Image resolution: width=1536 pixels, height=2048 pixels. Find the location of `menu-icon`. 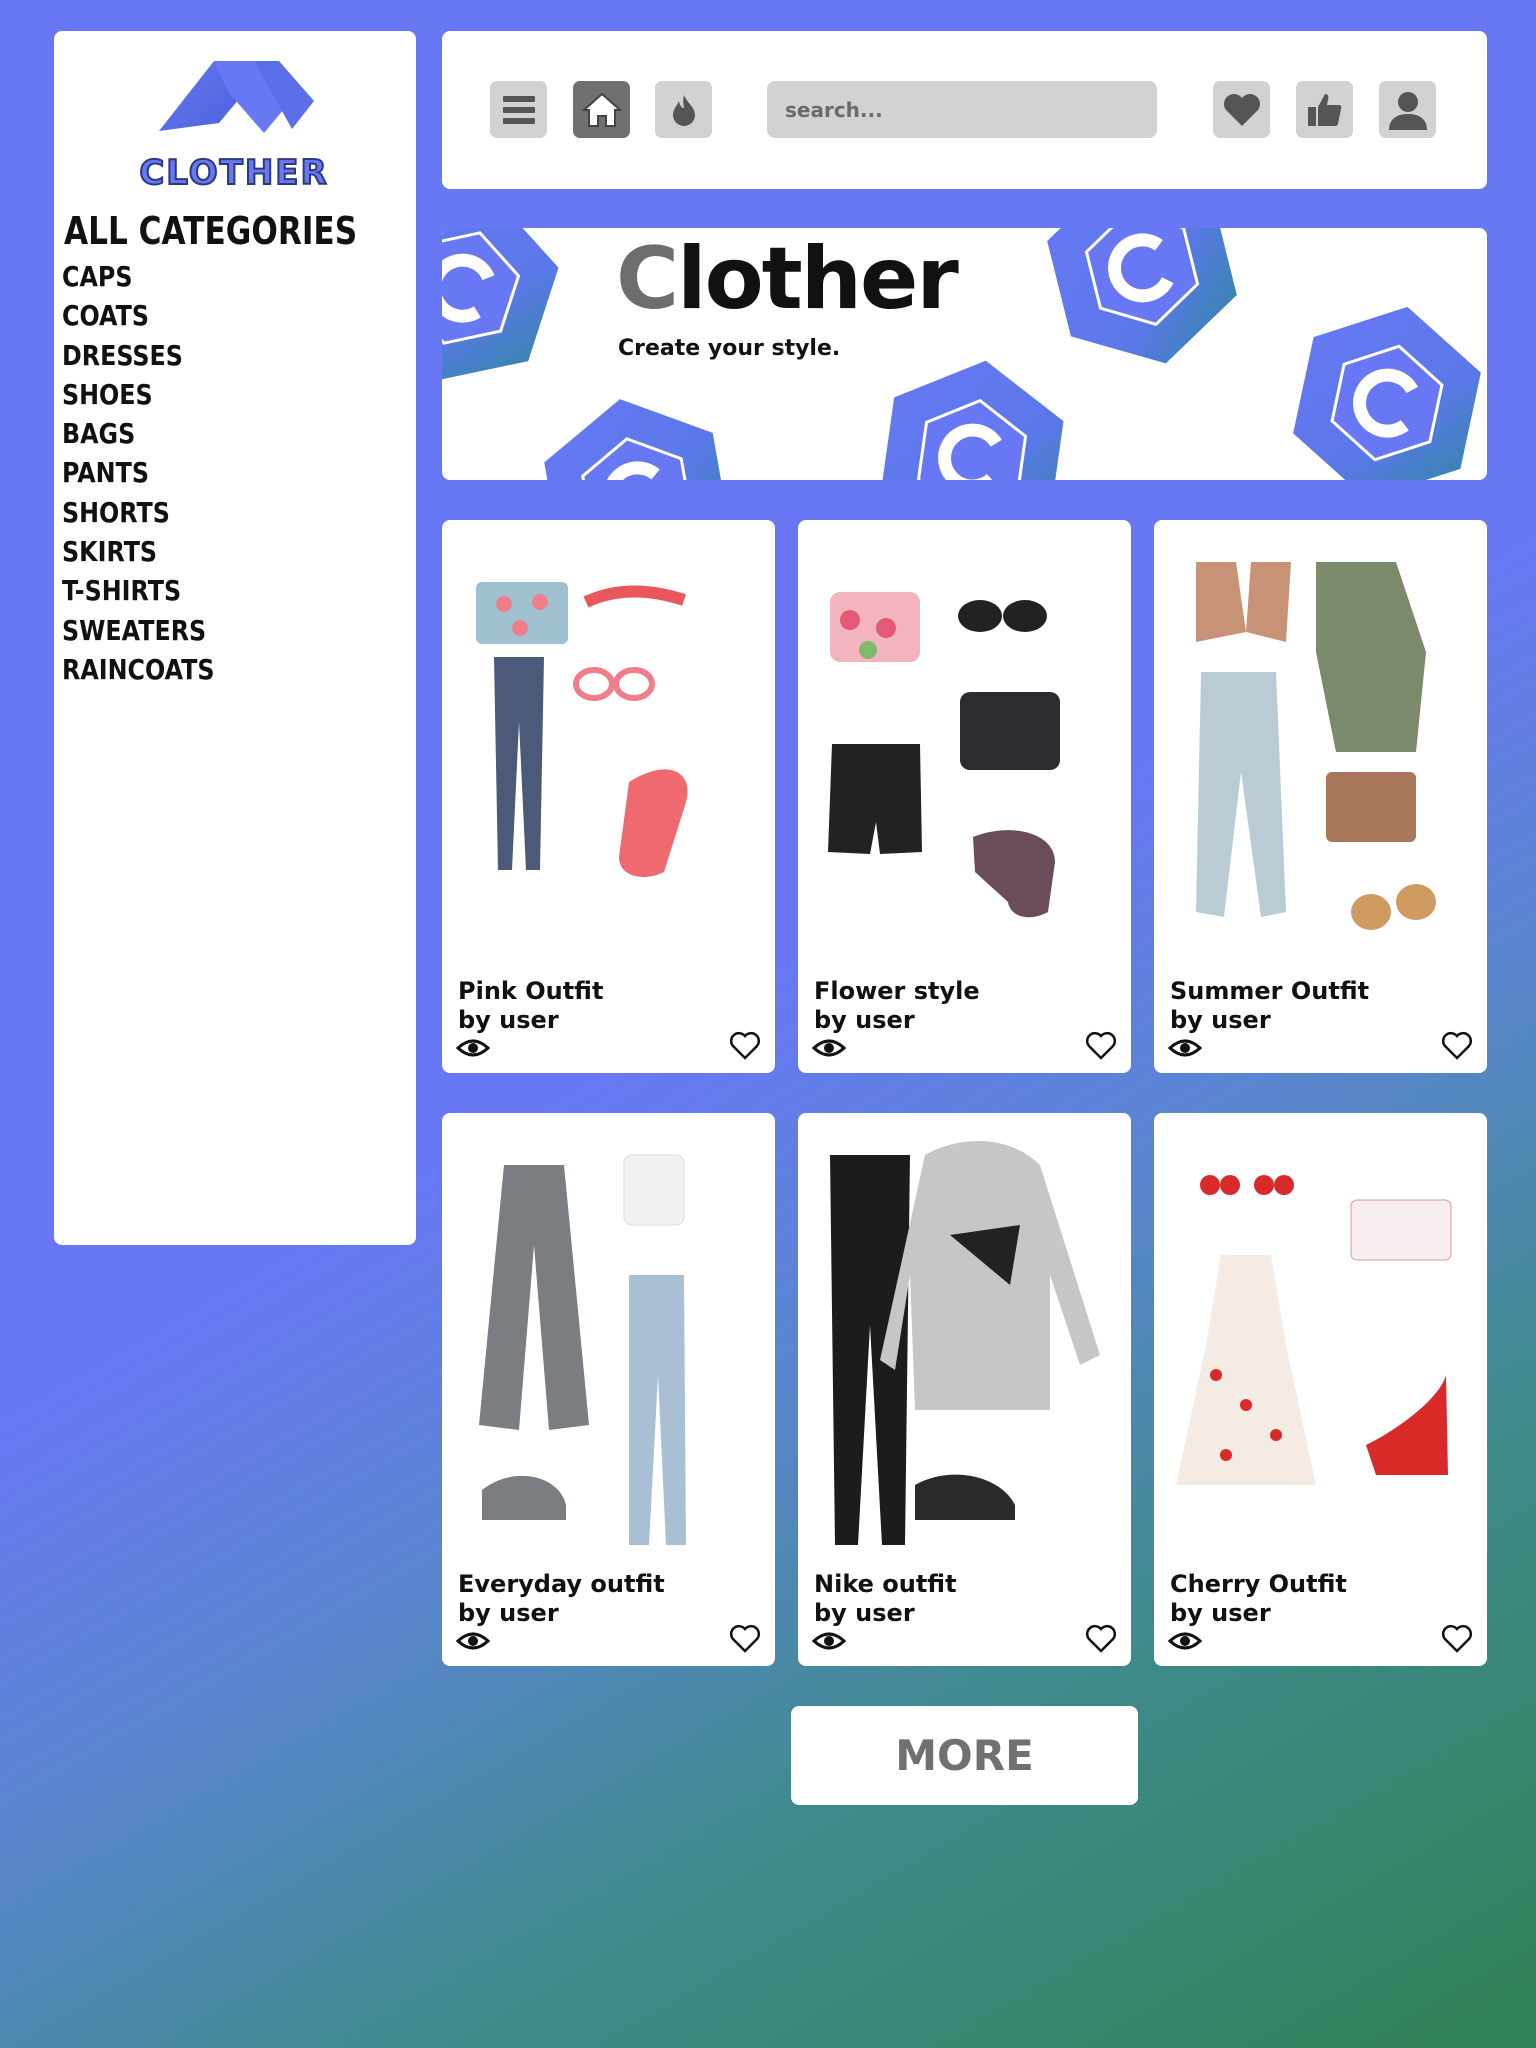

menu-icon is located at coordinates (518, 109).